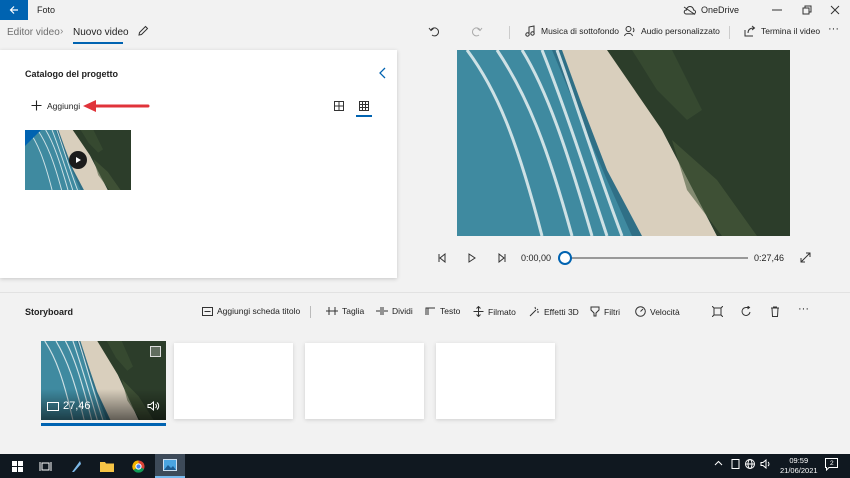  I want to click on custom-audio-button: Audio personalizzato, so click(672, 31).